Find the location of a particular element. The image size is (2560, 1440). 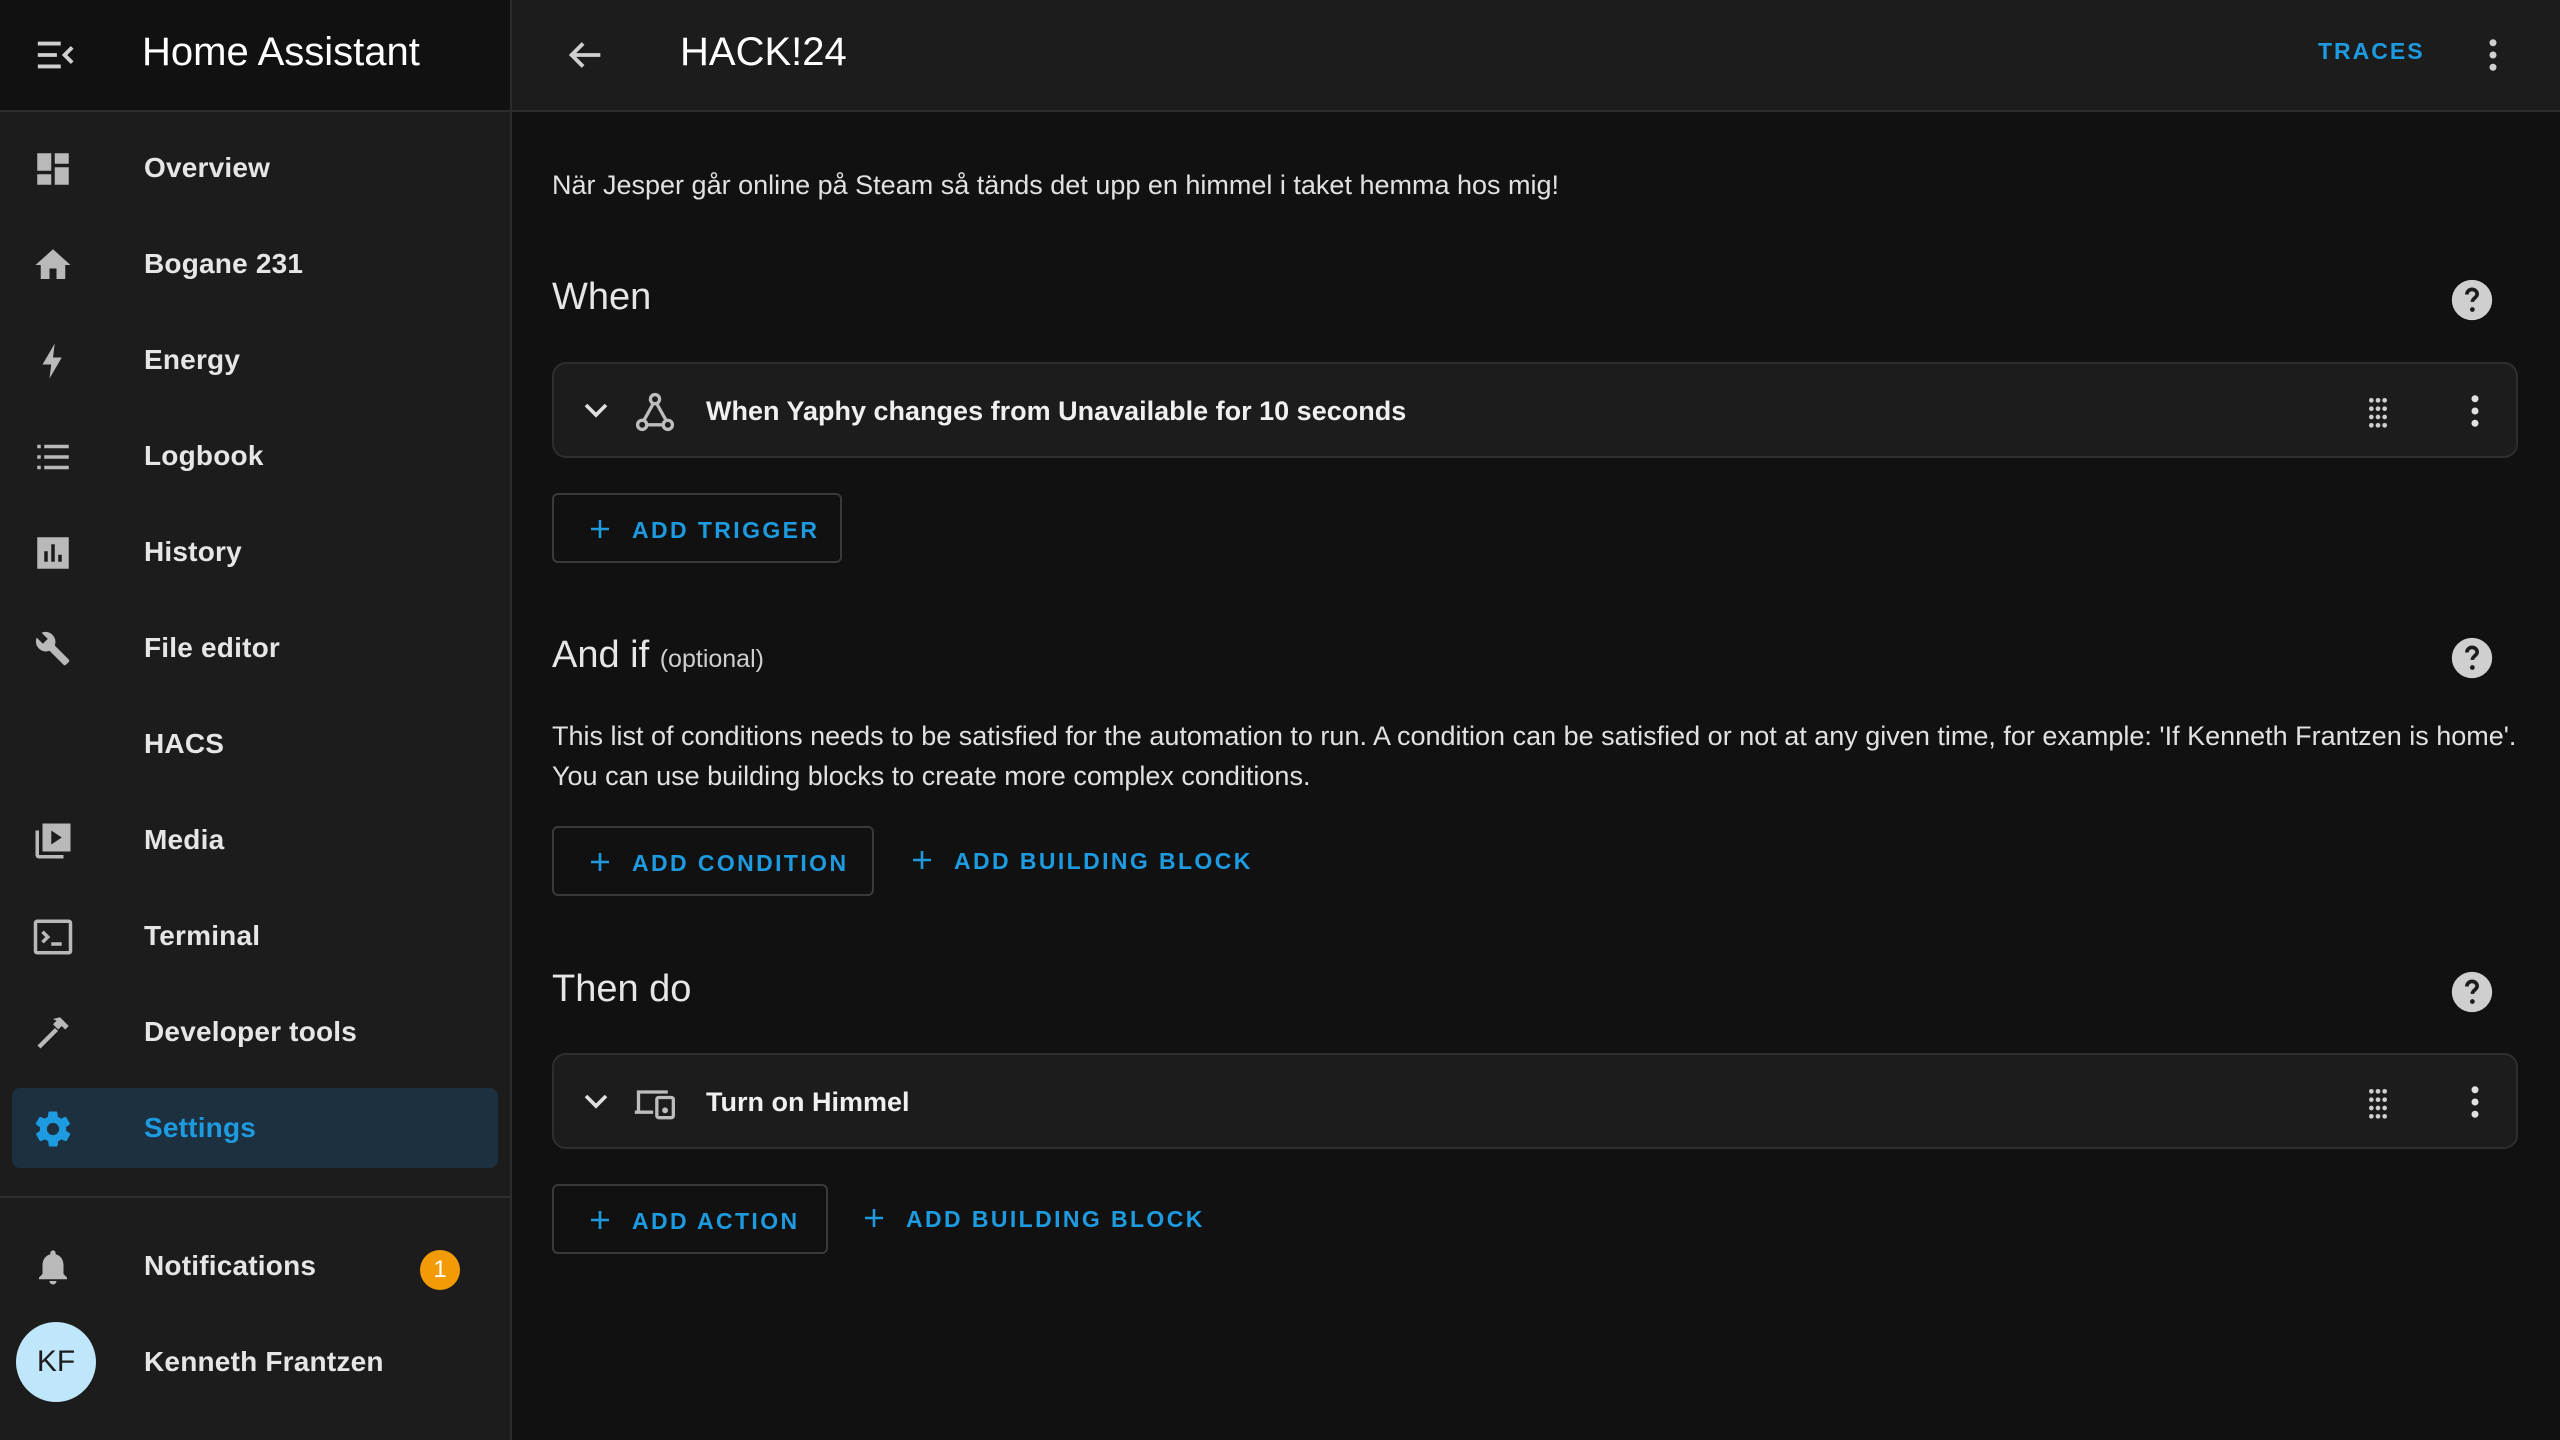

avatar: KF is located at coordinates (56, 1362).